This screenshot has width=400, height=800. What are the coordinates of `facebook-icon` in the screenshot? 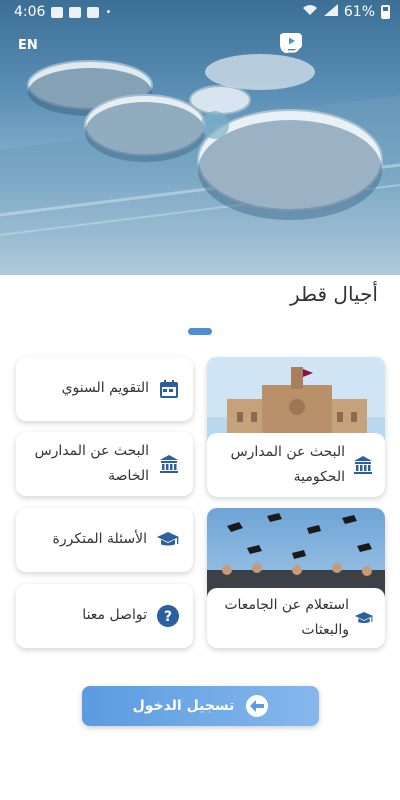 It's located at (305, 43).